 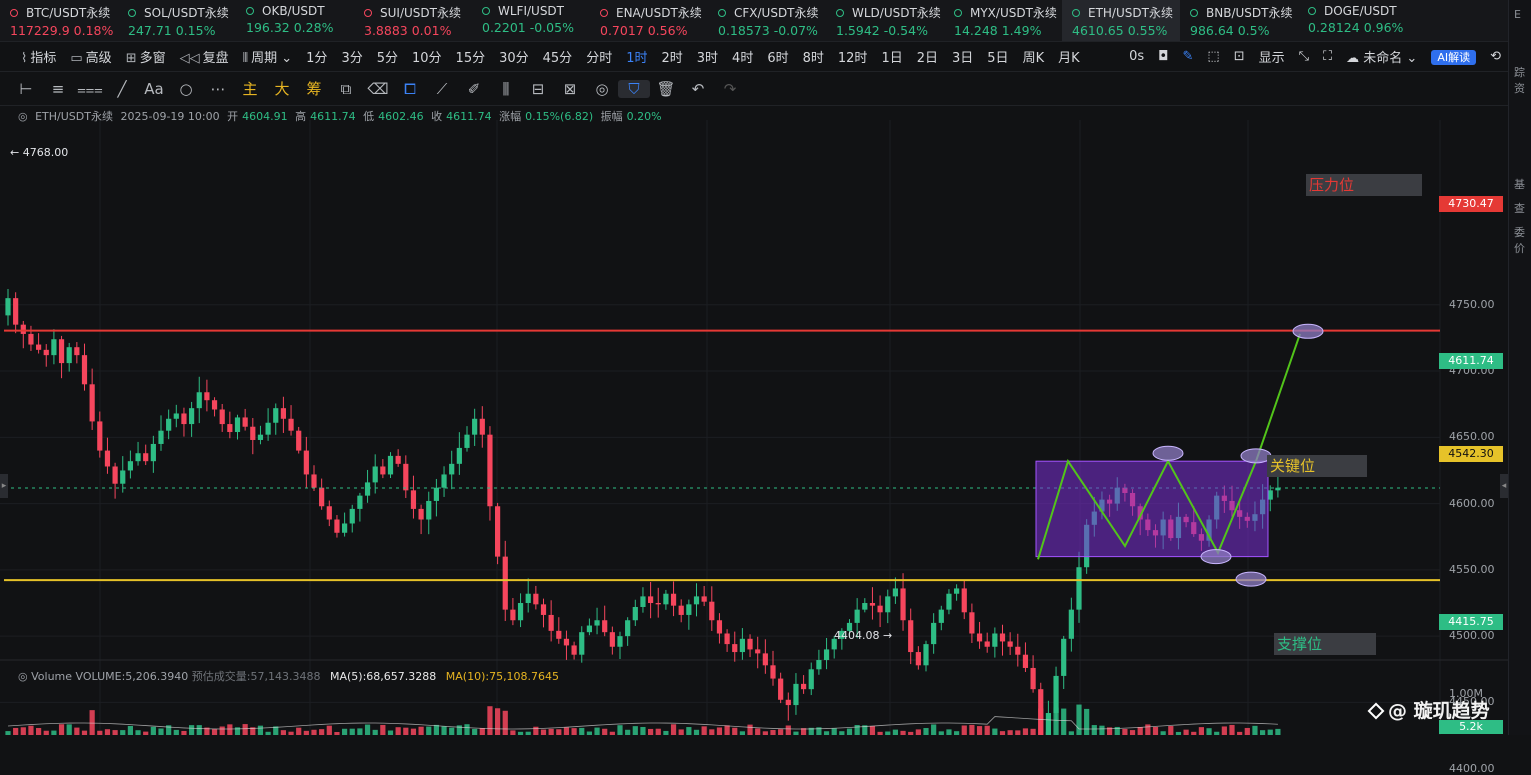 I want to click on pen-icon: ✎, so click(x=1187, y=56).